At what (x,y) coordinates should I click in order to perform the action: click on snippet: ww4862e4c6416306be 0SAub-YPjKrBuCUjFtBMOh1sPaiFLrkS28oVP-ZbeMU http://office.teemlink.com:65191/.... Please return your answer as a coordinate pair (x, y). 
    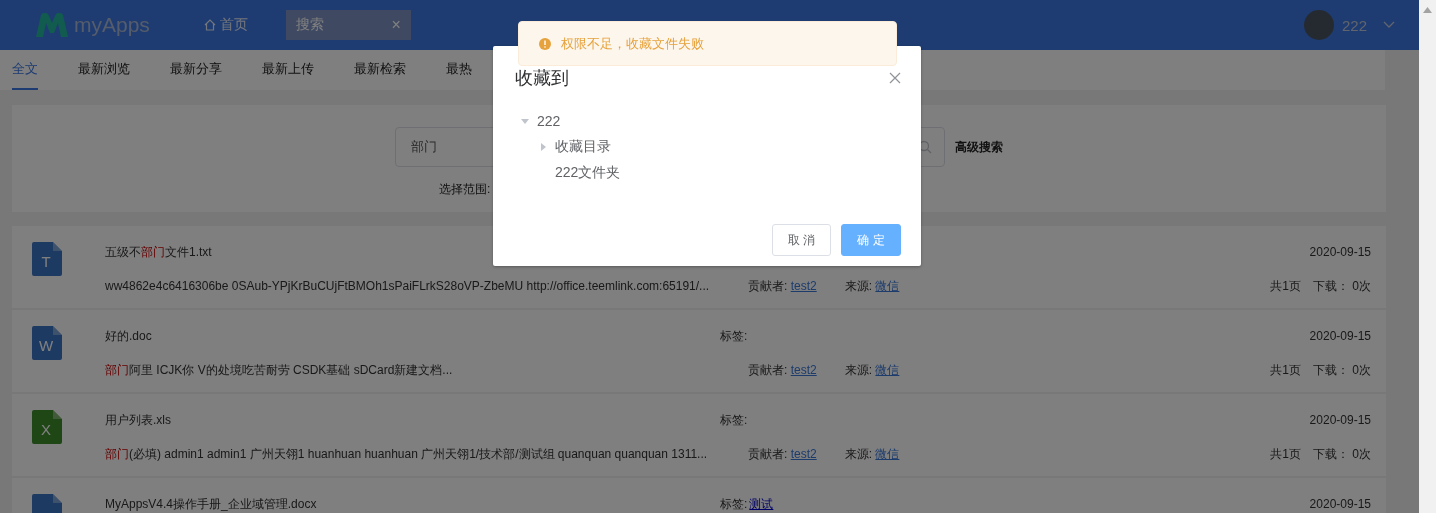
    Looking at the image, I should click on (408, 286).